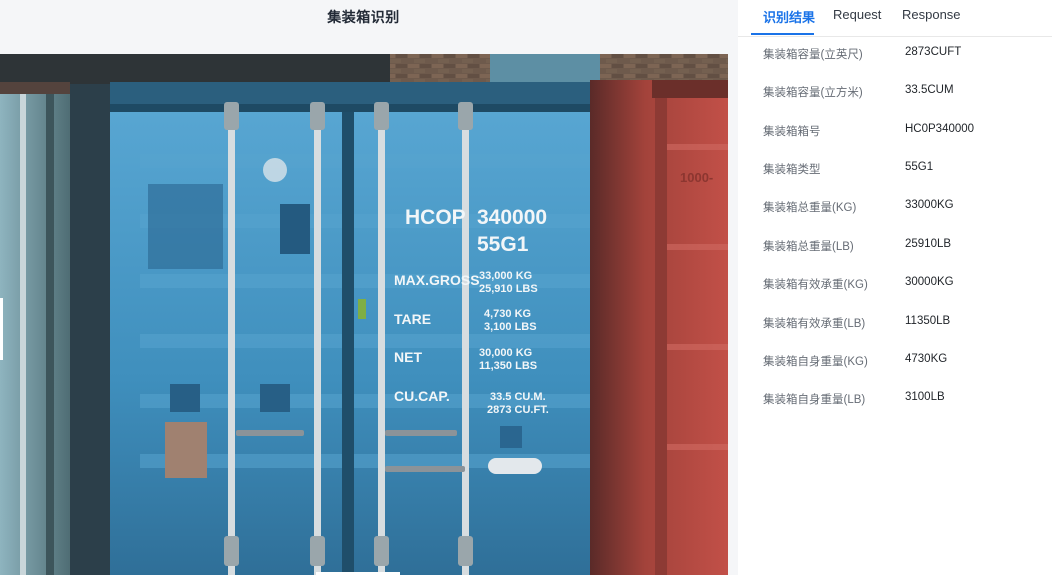  I want to click on spec-label: MAX.GROSS, so click(437, 280).